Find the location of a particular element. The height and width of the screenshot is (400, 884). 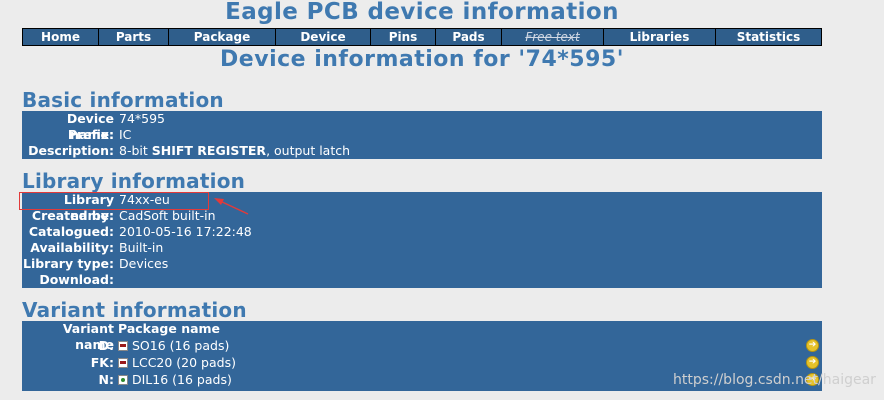

green-package-icon is located at coordinates (123, 379).